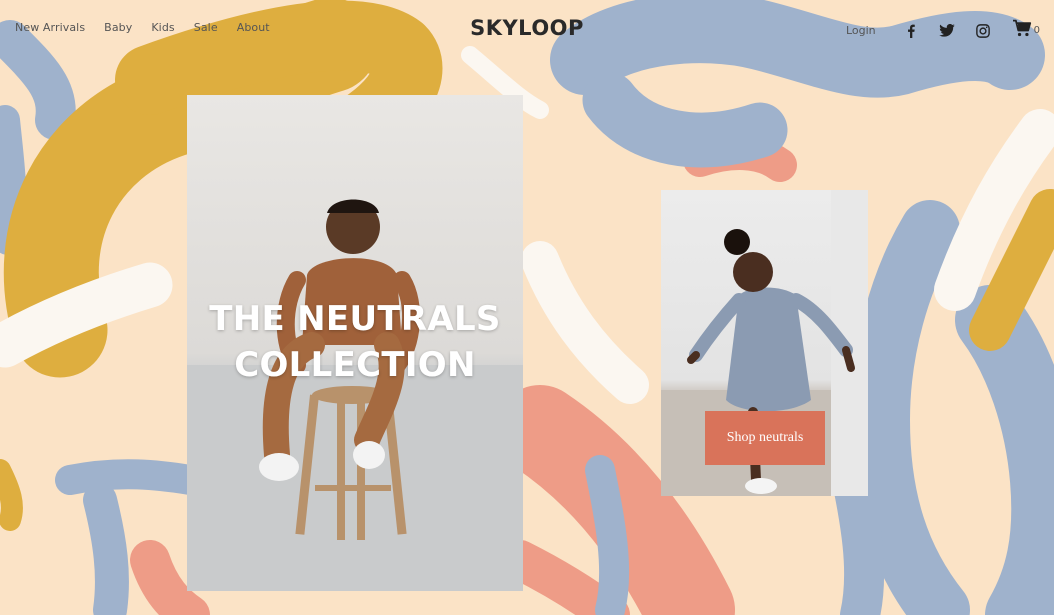 The height and width of the screenshot is (615, 1054). What do you see at coordinates (527, 28) in the screenshot?
I see `brand-logo: SKYLOOP` at bounding box center [527, 28].